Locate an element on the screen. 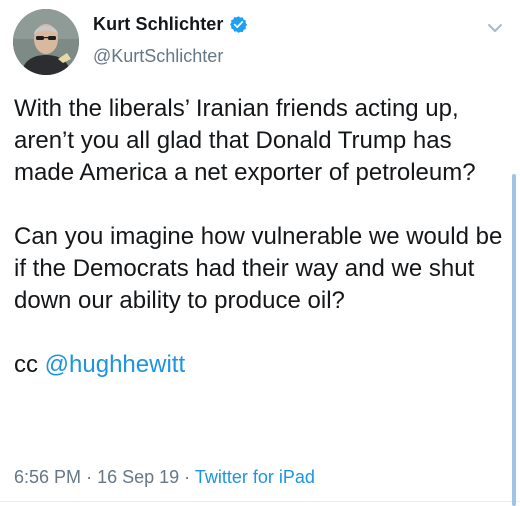 Image resolution: width=520 pixels, height=506 pixels. avatar is located at coordinates (46, 42).